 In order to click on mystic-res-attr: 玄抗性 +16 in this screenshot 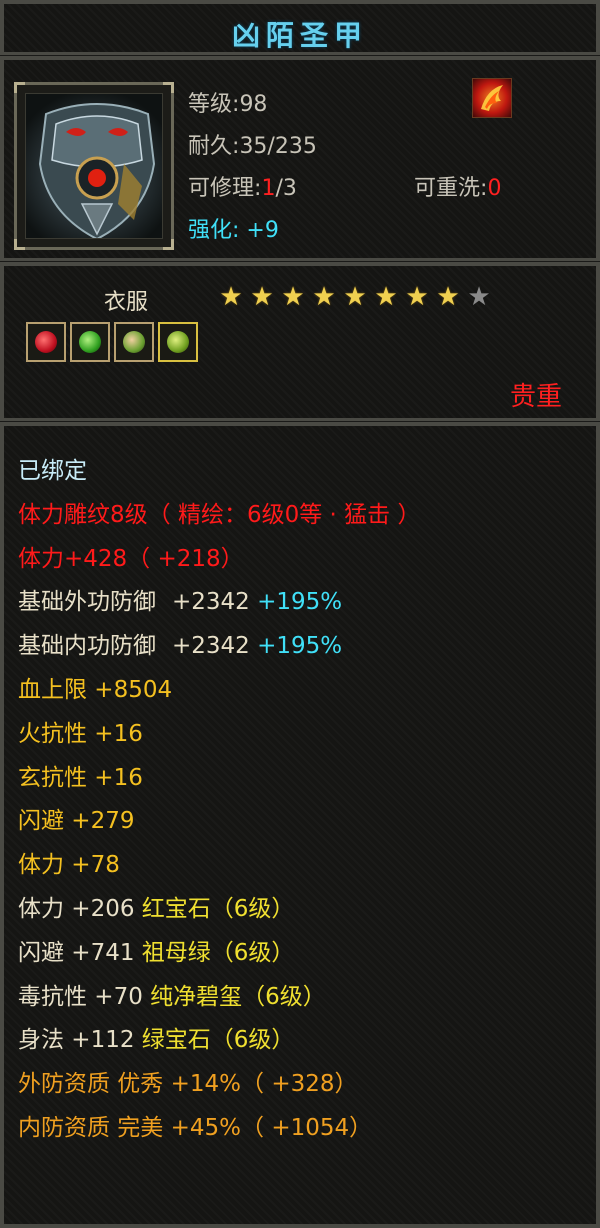, I will do `click(80, 777)`.